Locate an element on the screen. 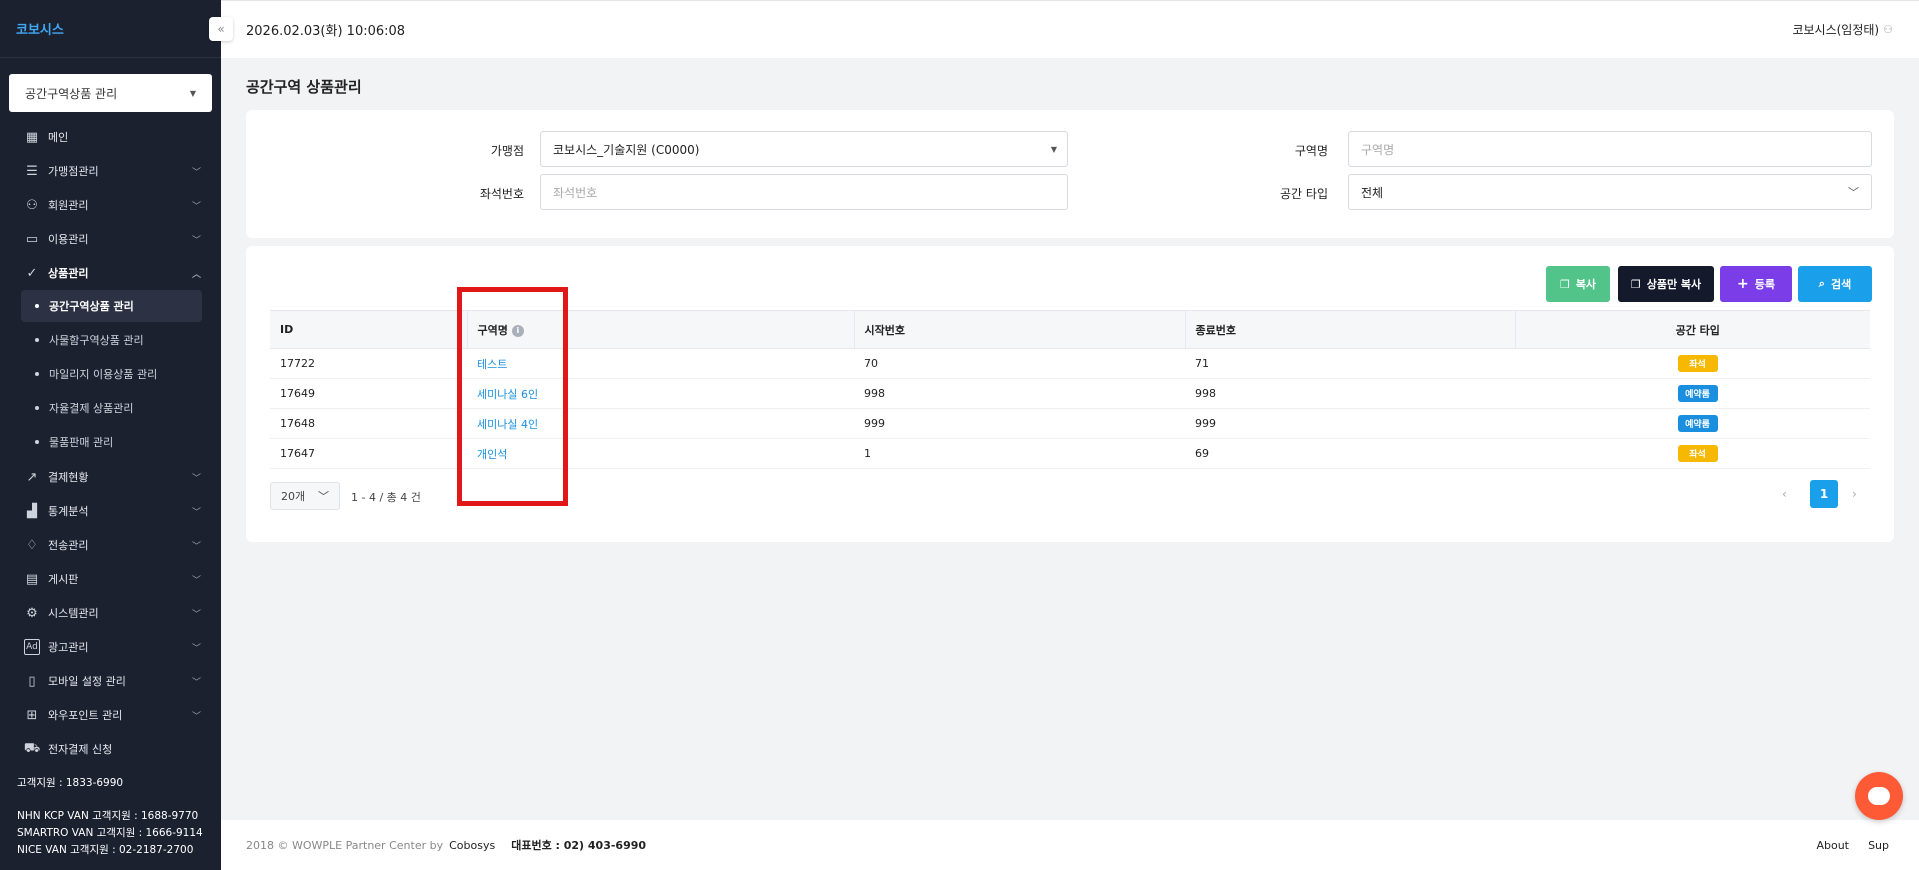  sidebar-item-label: 이용관리 is located at coordinates (68, 239).